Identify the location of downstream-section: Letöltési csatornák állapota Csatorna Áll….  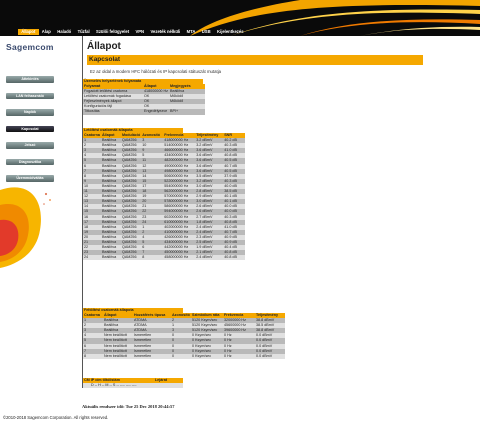
(164, 194).